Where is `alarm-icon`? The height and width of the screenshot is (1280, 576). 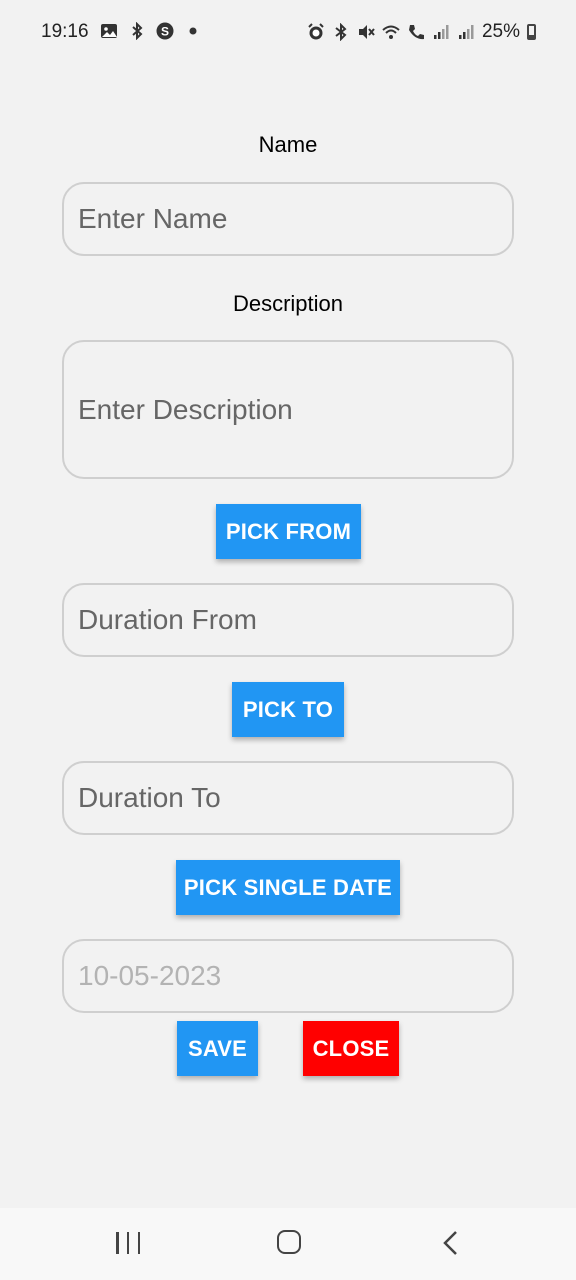 alarm-icon is located at coordinates (316, 31).